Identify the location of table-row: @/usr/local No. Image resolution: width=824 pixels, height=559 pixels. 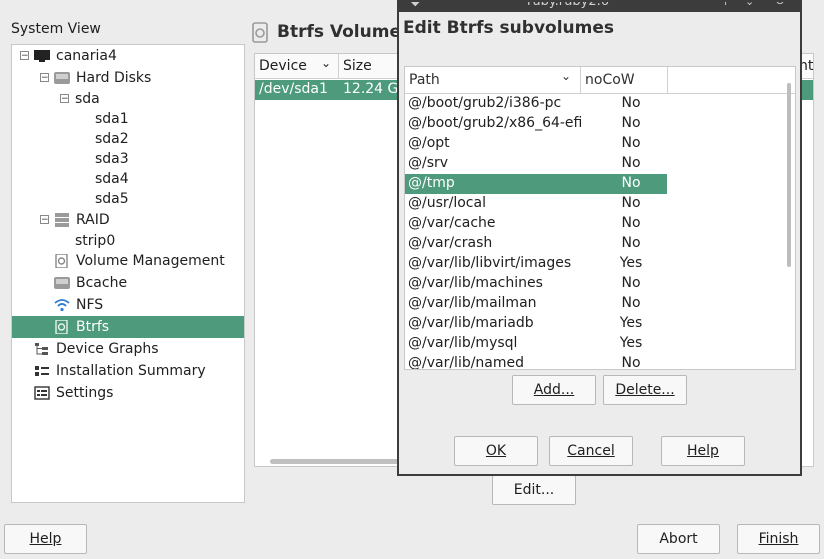
(536, 204).